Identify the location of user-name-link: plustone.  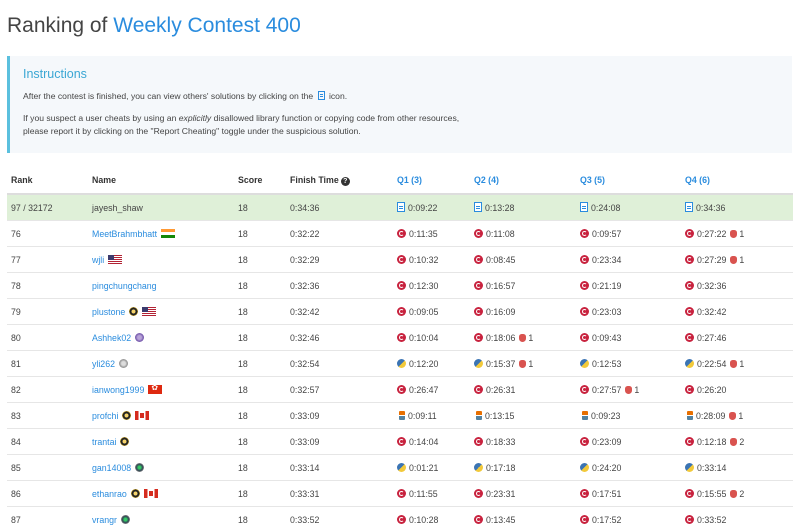
(108, 312).